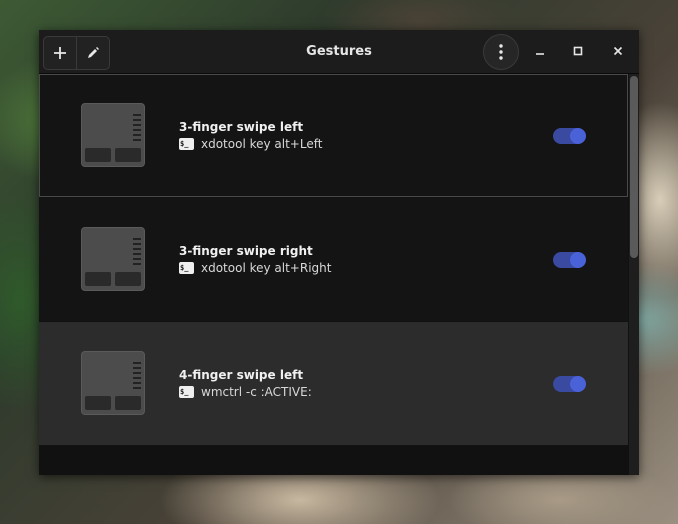  I want to click on kebab-menu-icon, so click(501, 52).